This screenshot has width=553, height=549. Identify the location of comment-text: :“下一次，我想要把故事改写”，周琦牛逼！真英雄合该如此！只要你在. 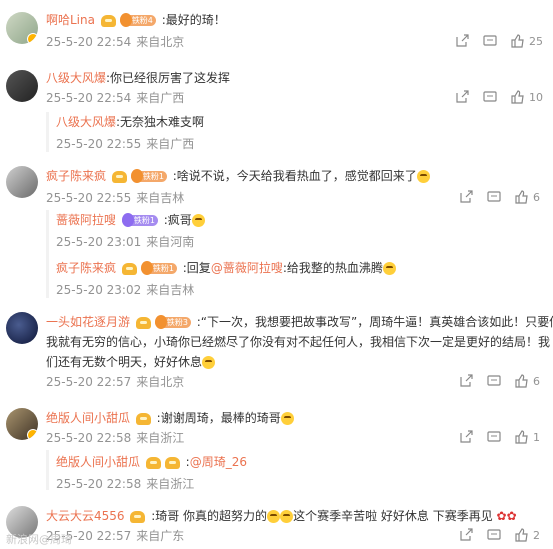
(374, 322).